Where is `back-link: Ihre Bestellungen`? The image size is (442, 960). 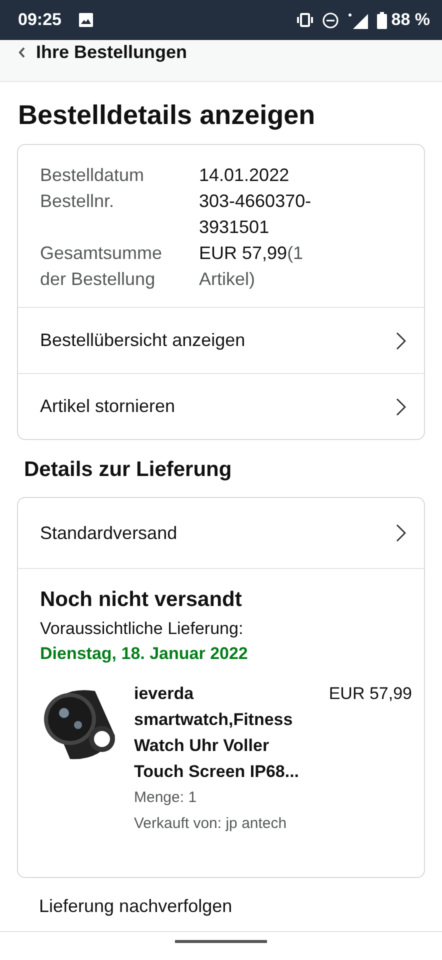 back-link: Ihre Bestellungen is located at coordinates (103, 52).